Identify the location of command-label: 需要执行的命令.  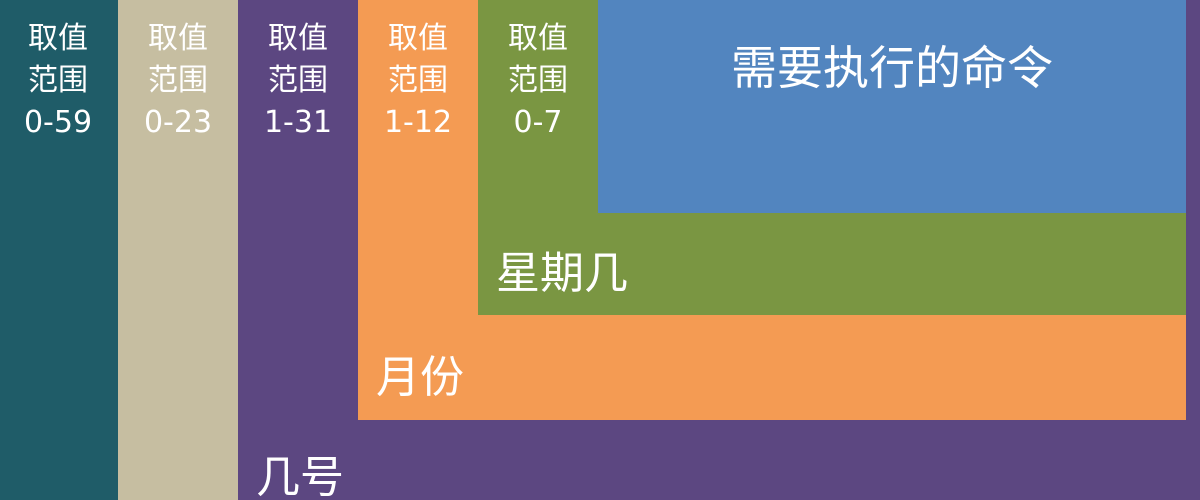
(892, 68).